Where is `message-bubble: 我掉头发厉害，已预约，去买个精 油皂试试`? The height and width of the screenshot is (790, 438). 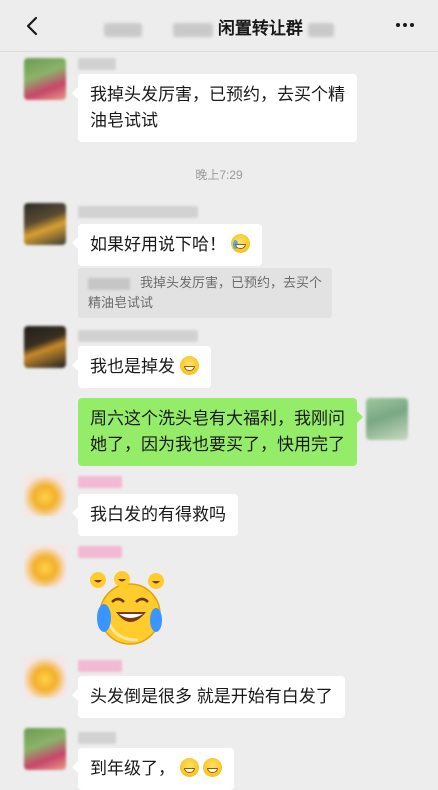
message-bubble: 我掉头发厉害，已预约，去买个精 油皂试试 is located at coordinates (214, 108).